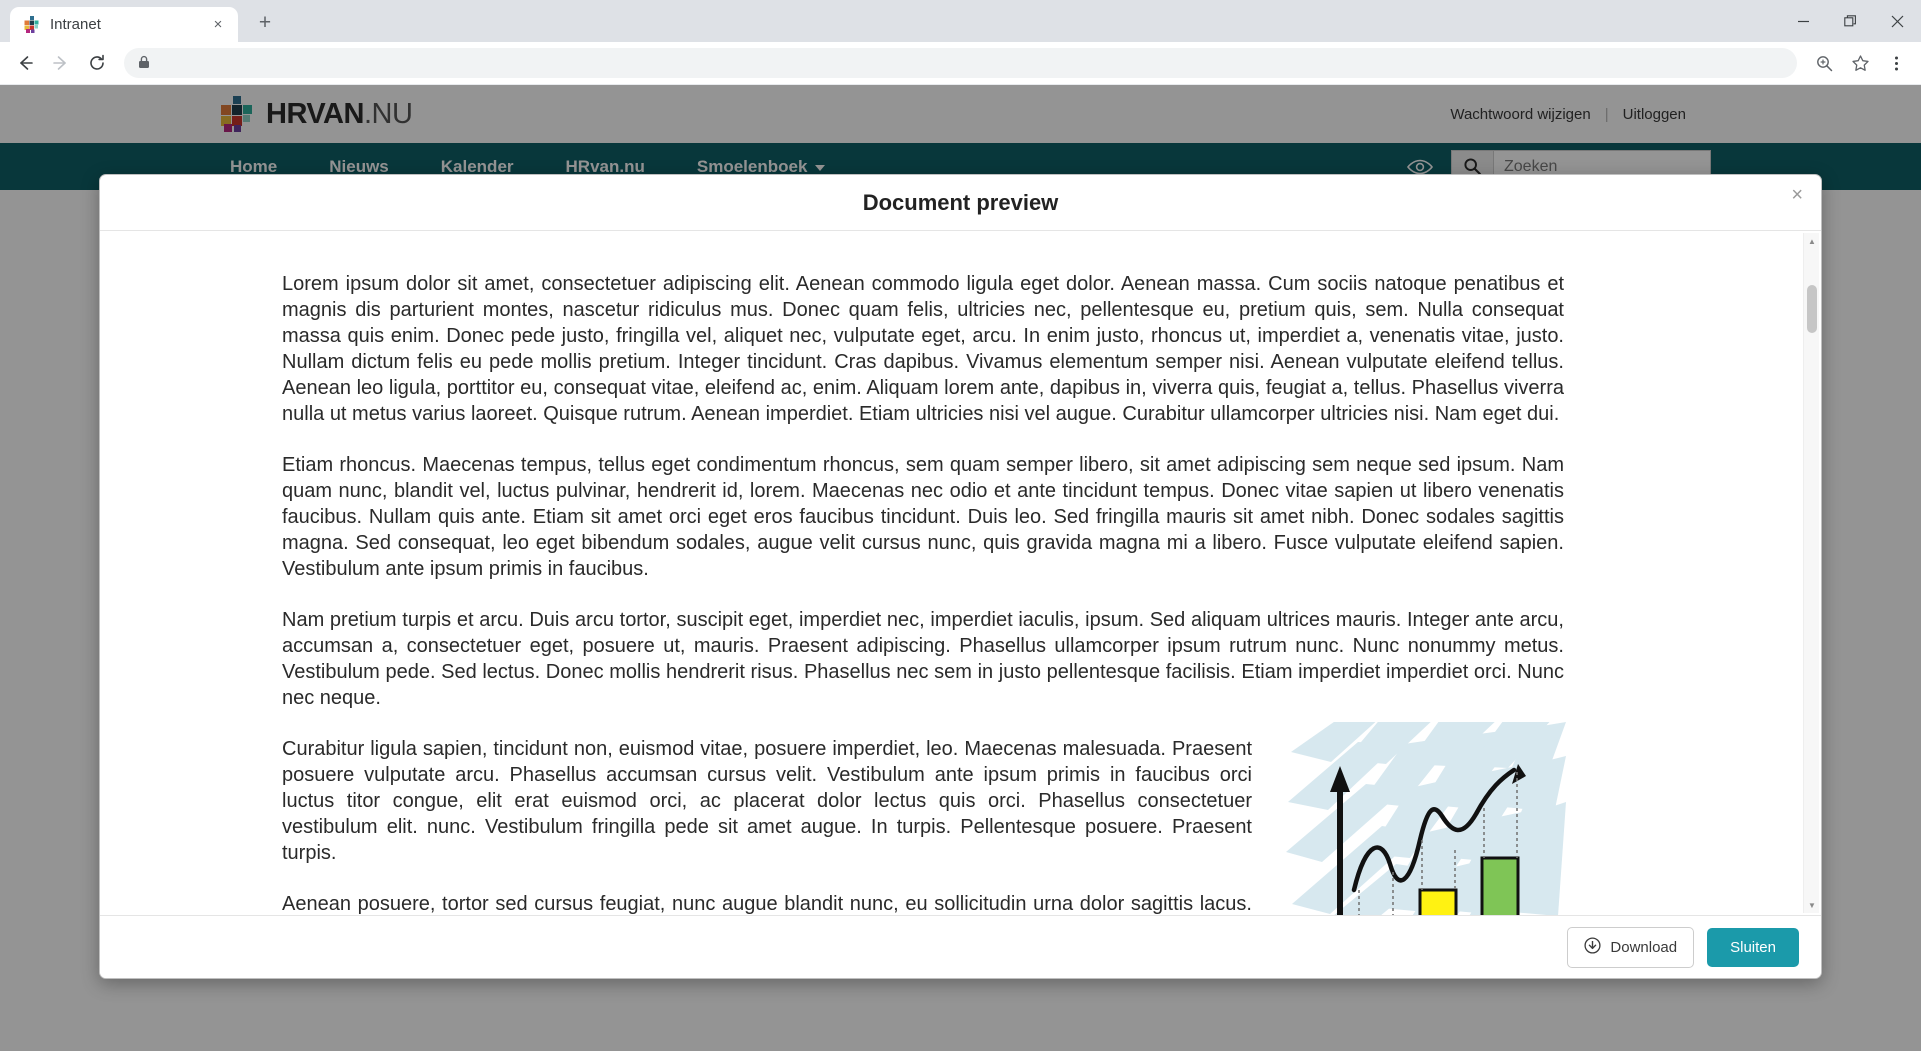  I want to click on lock-icon, so click(144, 63).